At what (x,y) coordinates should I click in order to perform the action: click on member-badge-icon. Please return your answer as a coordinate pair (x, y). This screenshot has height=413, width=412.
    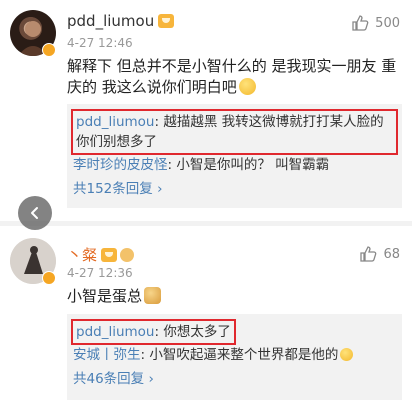
    Looking at the image, I should click on (127, 255).